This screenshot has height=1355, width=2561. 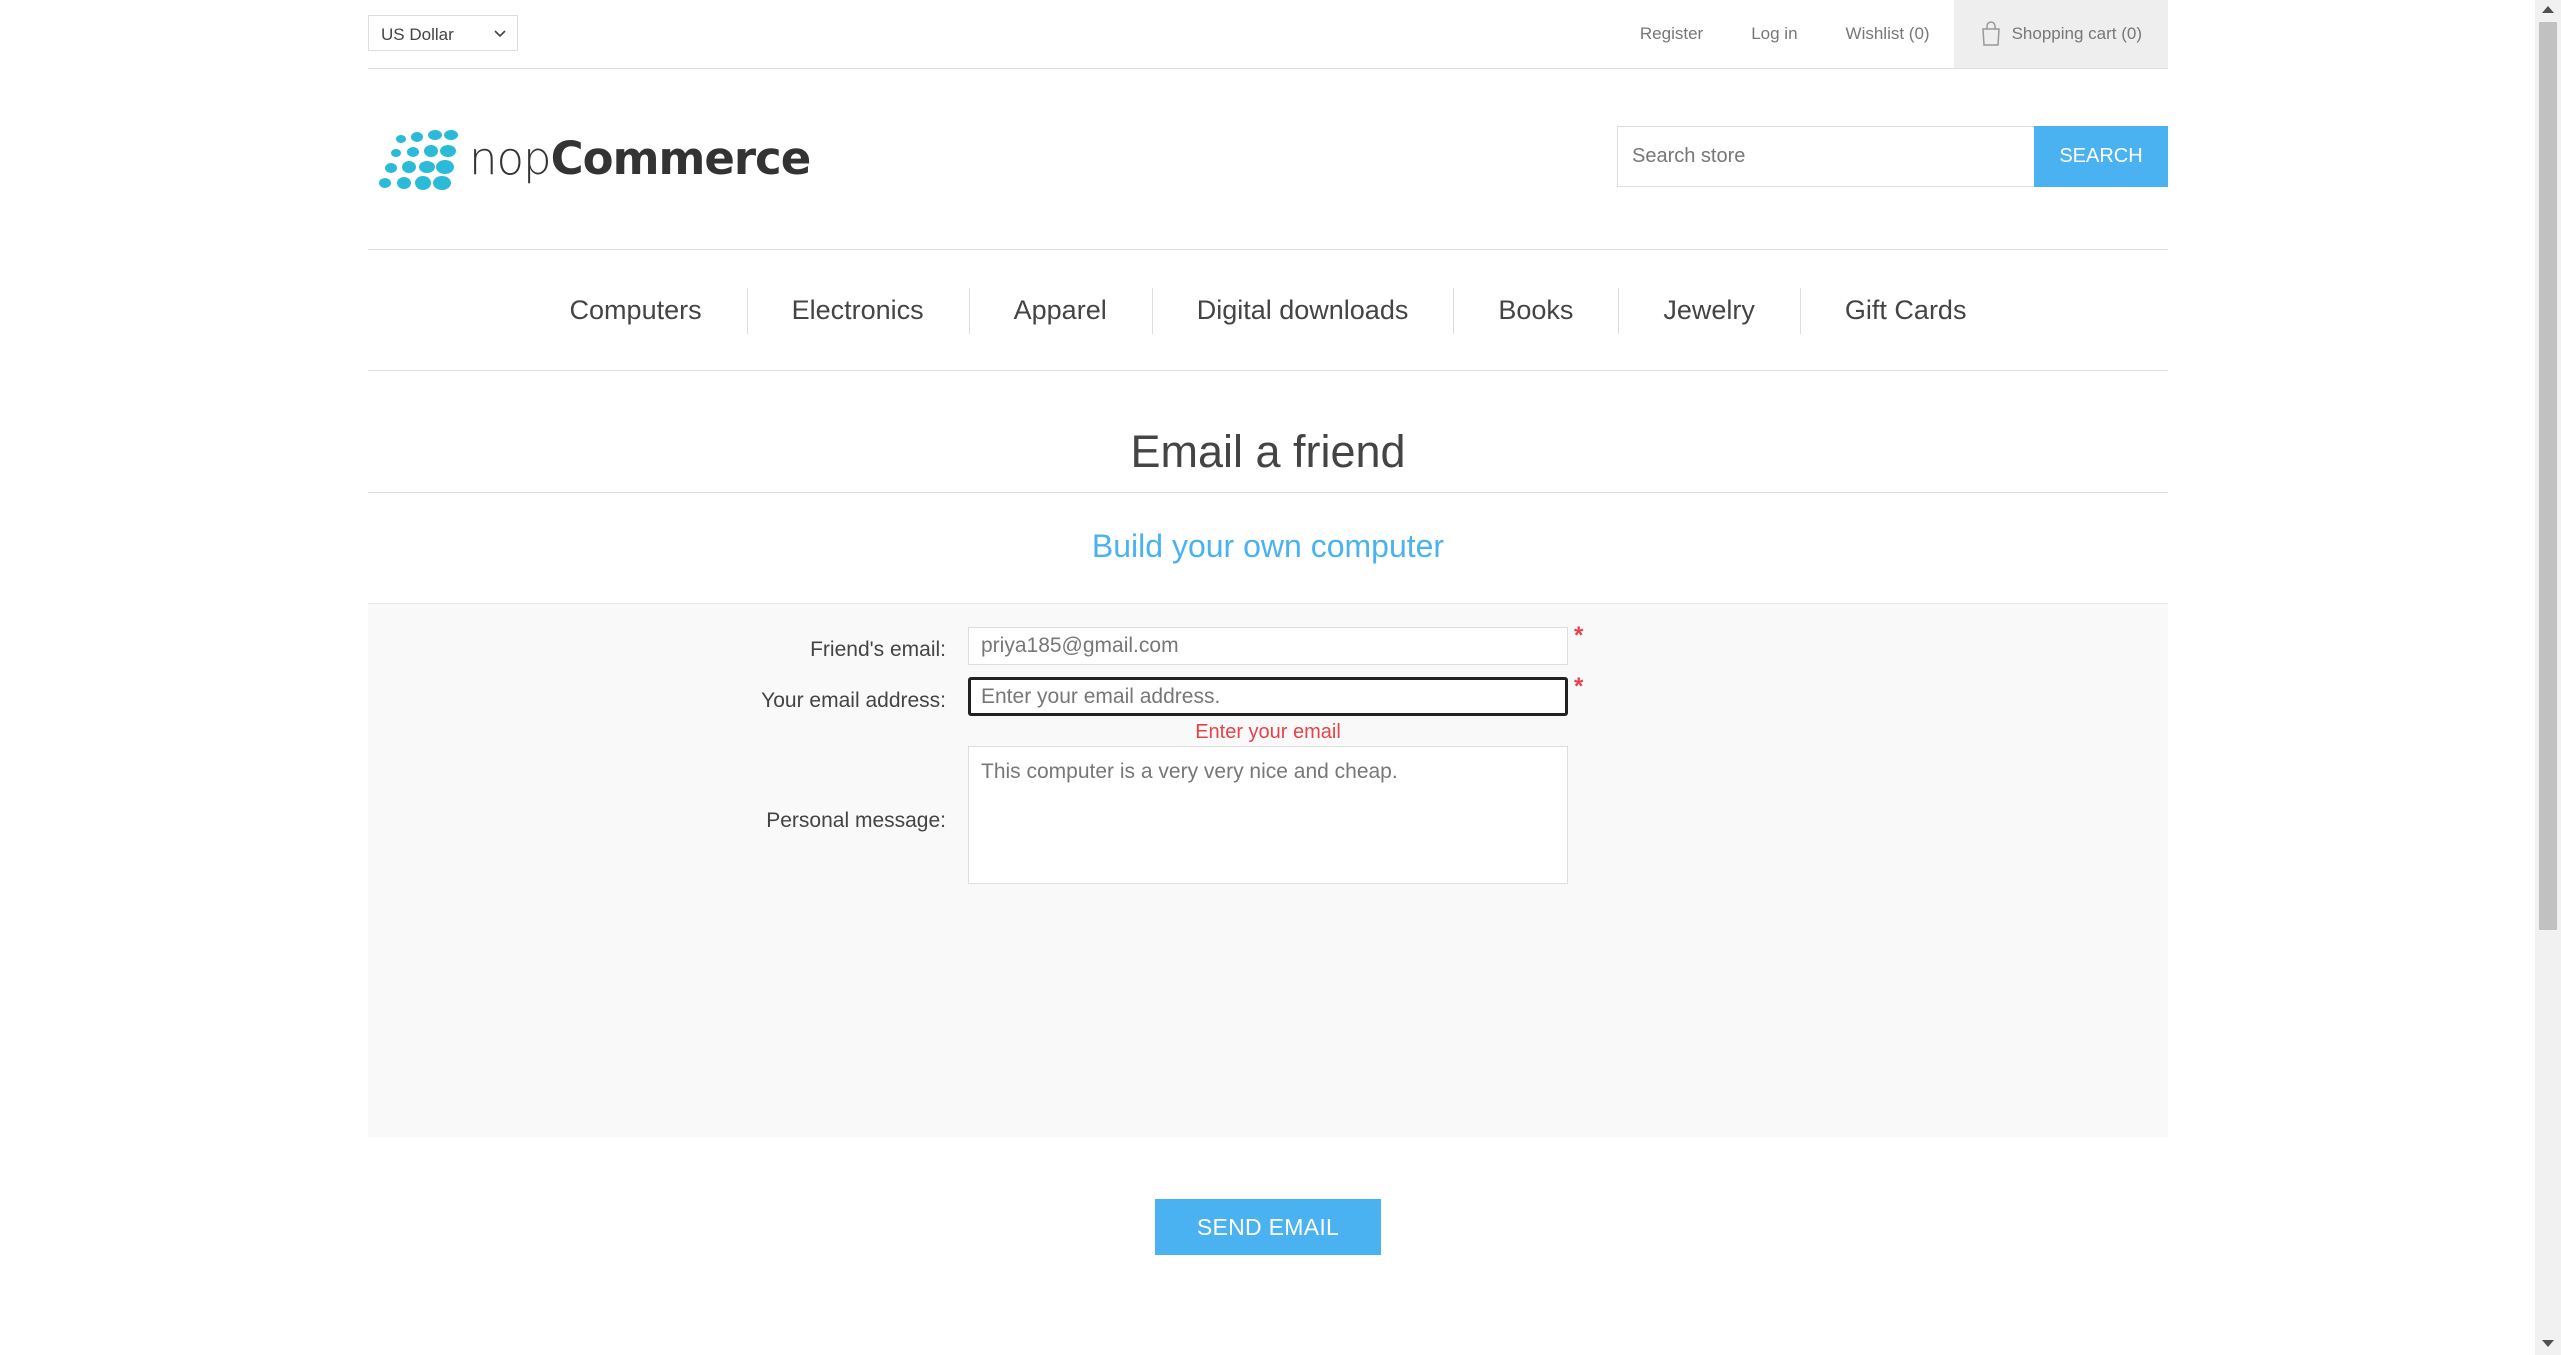 What do you see at coordinates (1268, 451) in the screenshot?
I see `page-title: Email a friend` at bounding box center [1268, 451].